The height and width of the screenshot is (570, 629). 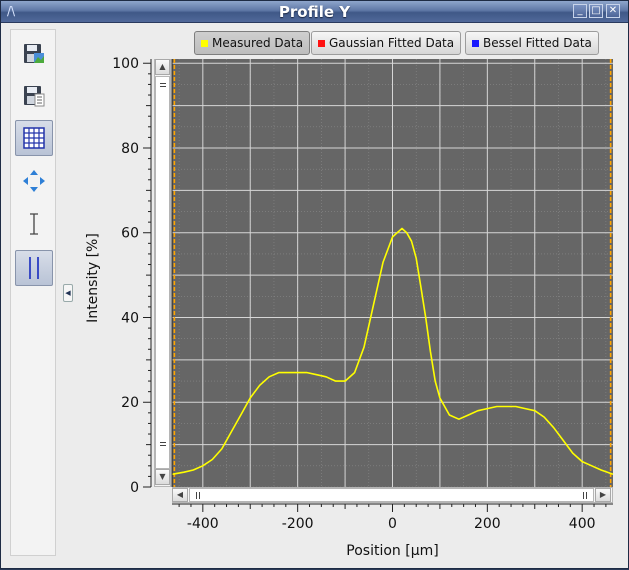 I want to click on text-cursor-icon, so click(x=34, y=224).